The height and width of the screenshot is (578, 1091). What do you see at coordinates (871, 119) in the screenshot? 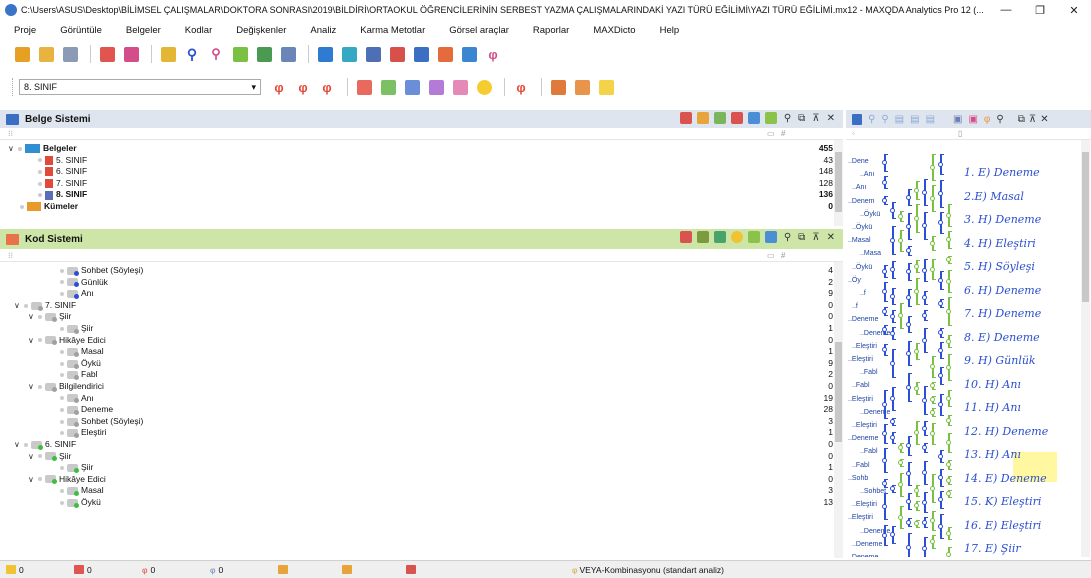
I see `browser-search-icon: ⚲` at bounding box center [871, 119].